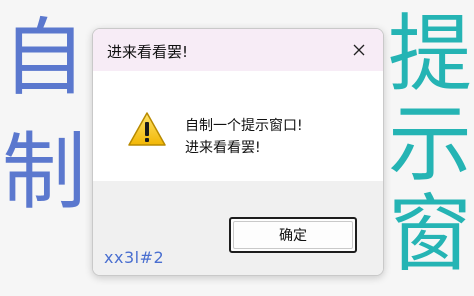  What do you see at coordinates (134, 257) in the screenshot?
I see `watermark-text: xx3l#2` at bounding box center [134, 257].